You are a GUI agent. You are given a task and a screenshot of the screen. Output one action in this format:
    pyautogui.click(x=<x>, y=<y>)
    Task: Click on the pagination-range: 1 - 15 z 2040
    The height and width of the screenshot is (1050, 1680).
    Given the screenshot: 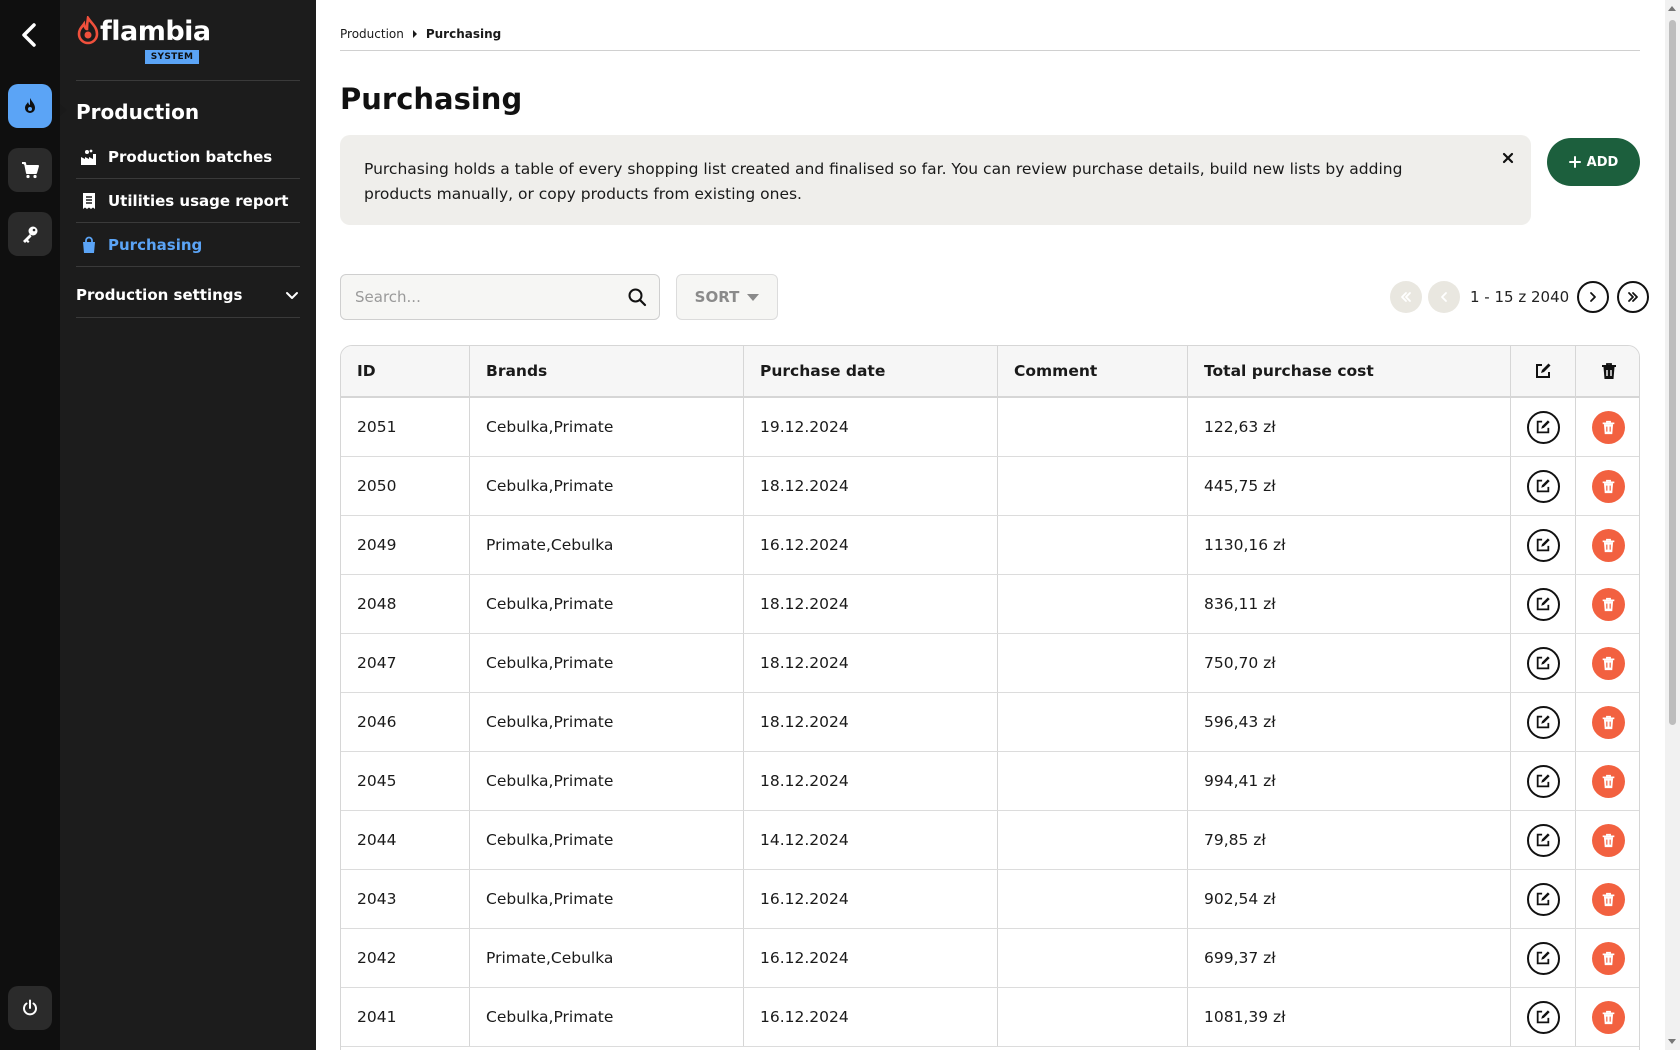 What is the action you would take?
    pyautogui.click(x=1520, y=297)
    